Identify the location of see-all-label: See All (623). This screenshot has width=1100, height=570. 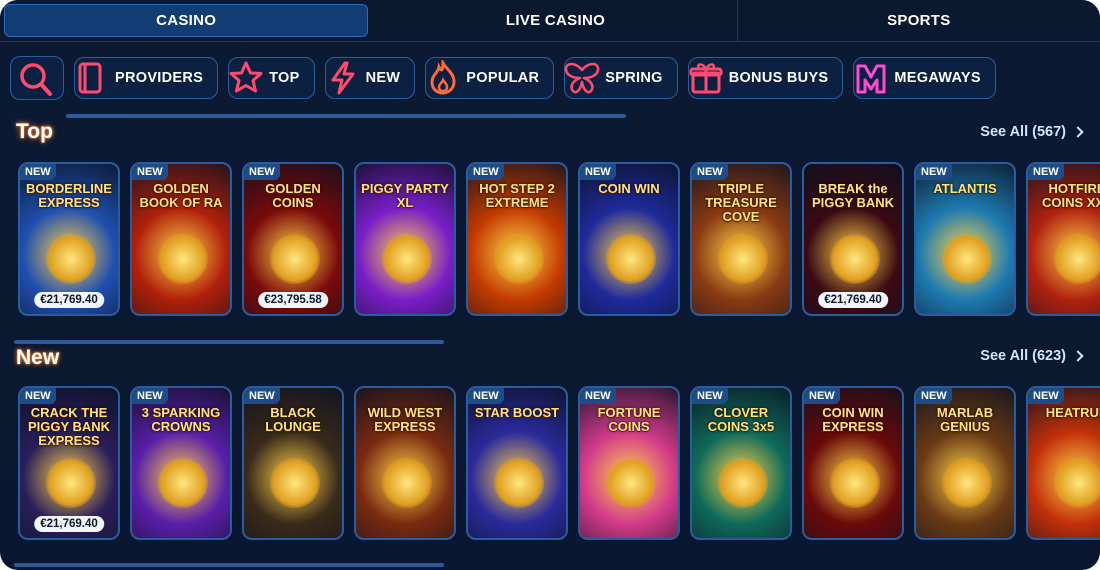
(1023, 356).